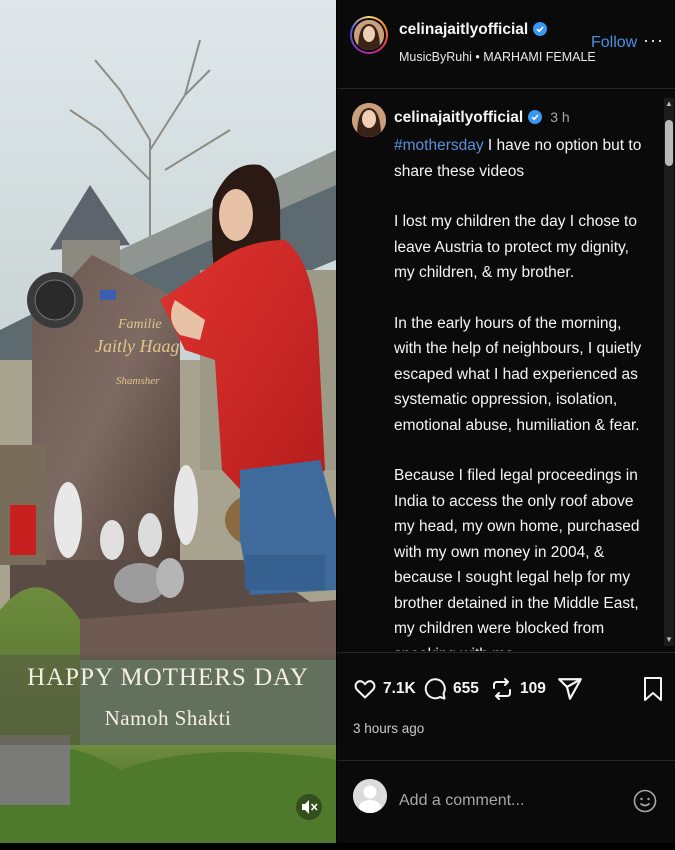 Image resolution: width=675 pixels, height=850 pixels. Describe the element at coordinates (614, 43) in the screenshot. I see `follow-button: Follow` at that location.